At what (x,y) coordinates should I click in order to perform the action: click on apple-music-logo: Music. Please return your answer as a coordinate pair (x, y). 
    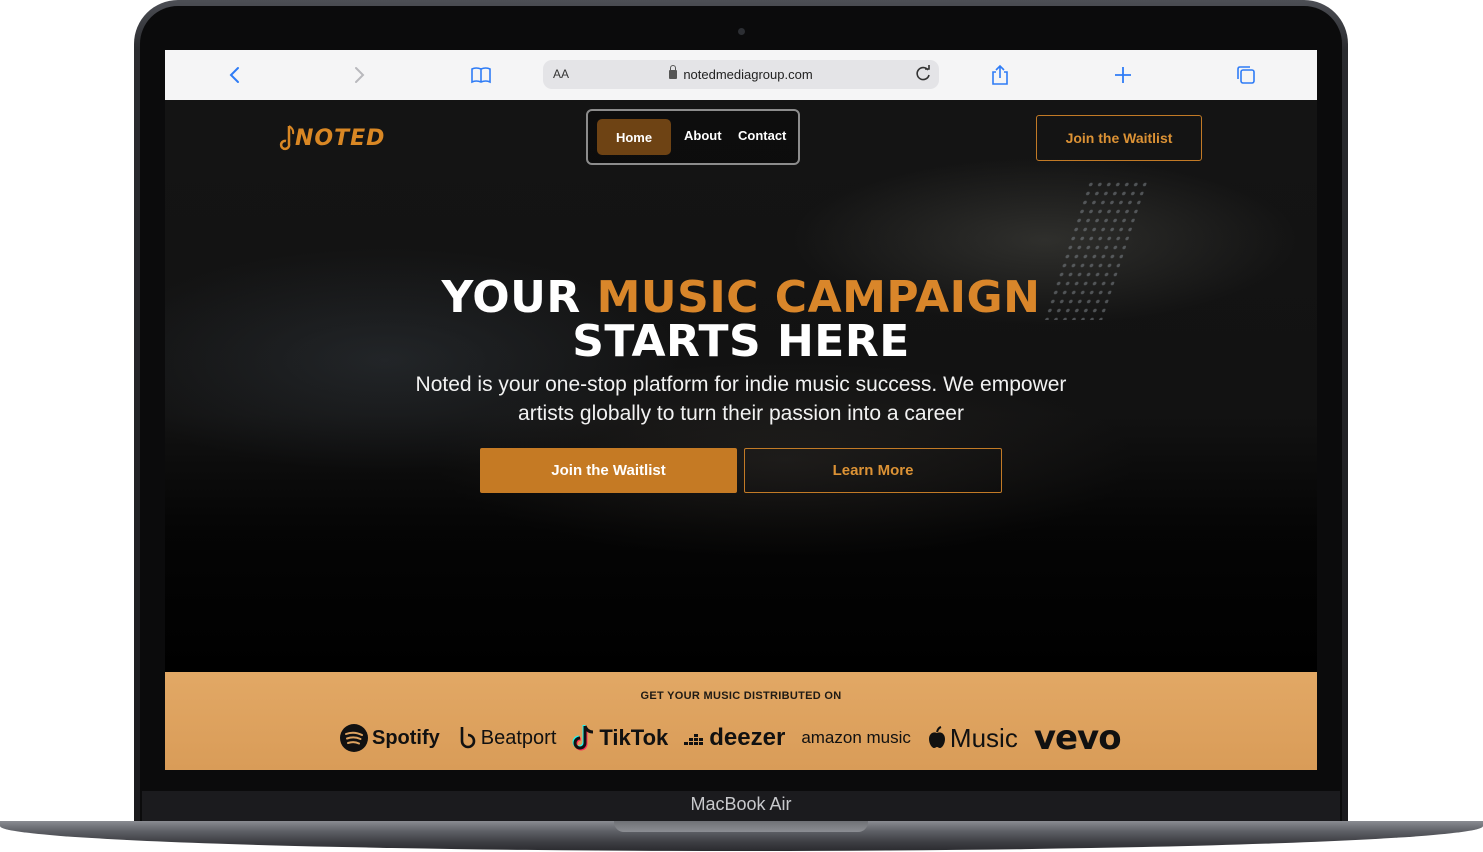
    Looking at the image, I should click on (972, 738).